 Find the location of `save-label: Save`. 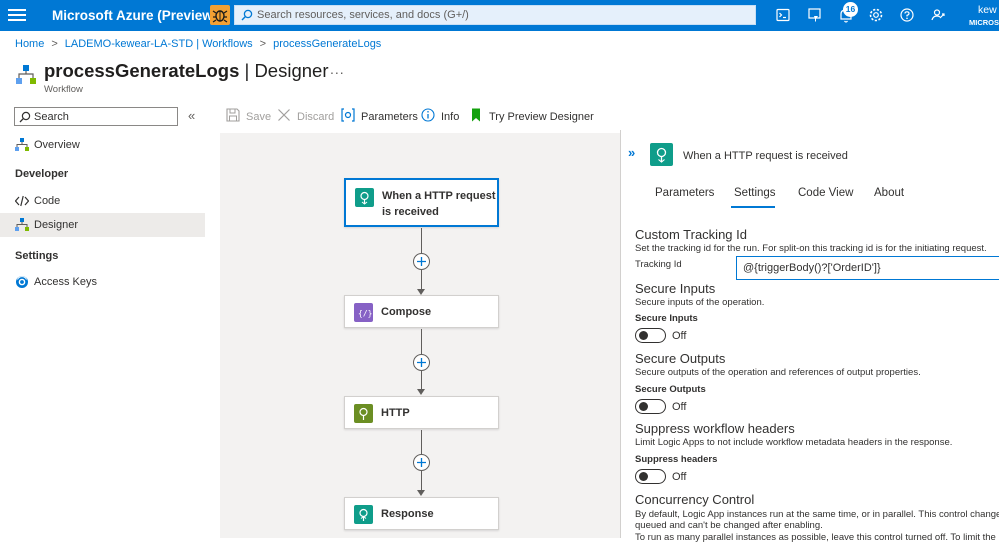

save-label: Save is located at coordinates (259, 117).